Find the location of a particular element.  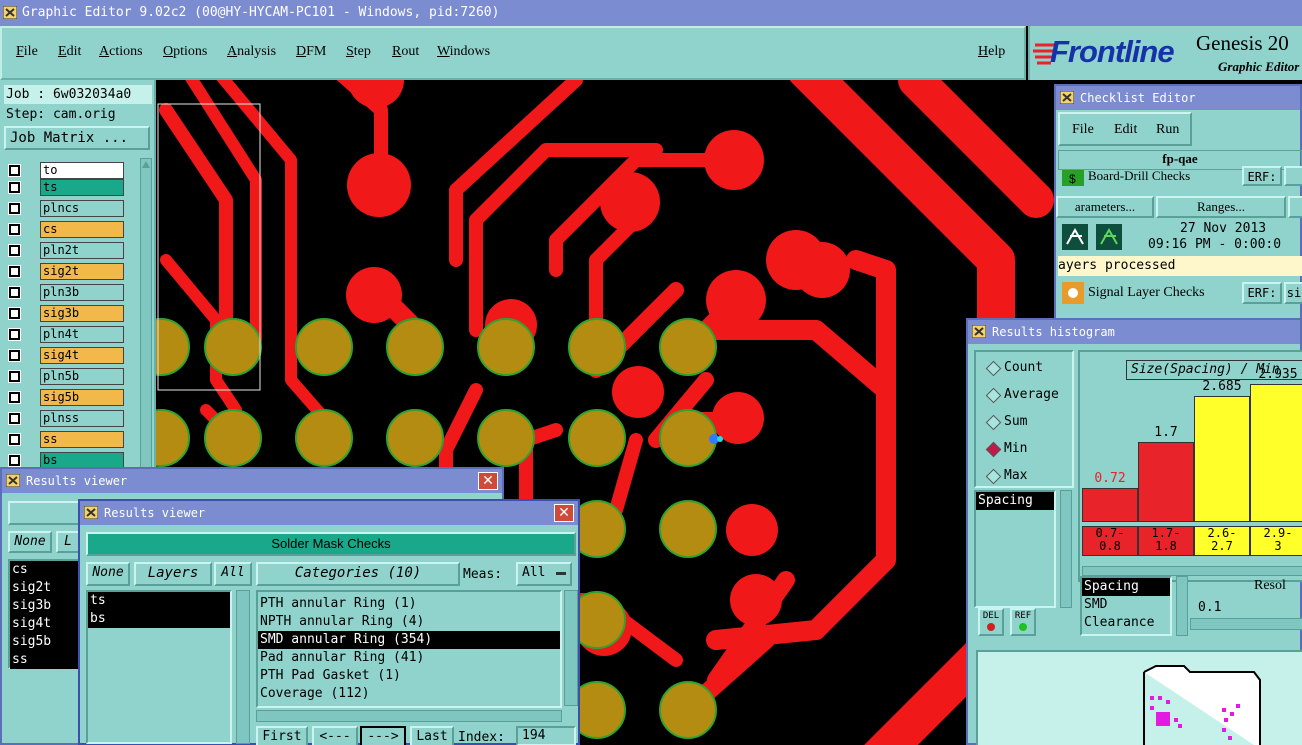

checklist-menu-run: Run is located at coordinates (1167, 130).